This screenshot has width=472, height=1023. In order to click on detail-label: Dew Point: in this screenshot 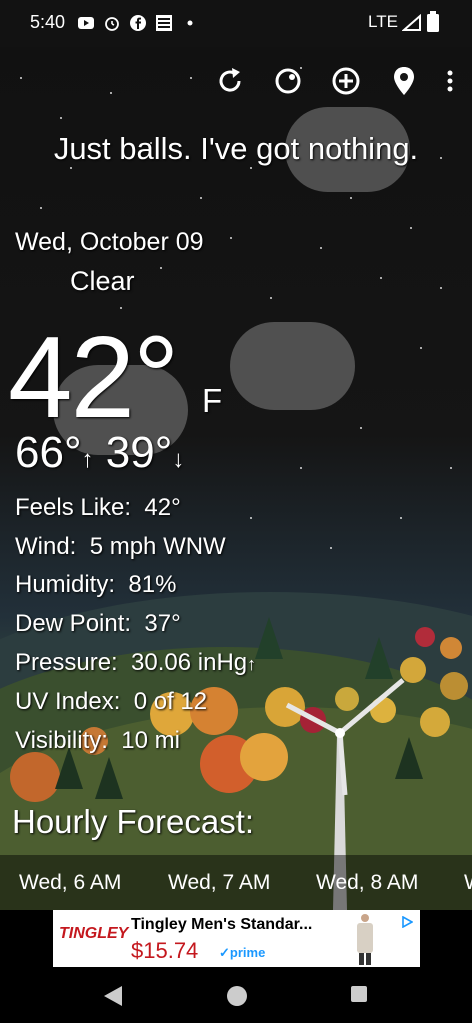, I will do `click(73, 623)`.